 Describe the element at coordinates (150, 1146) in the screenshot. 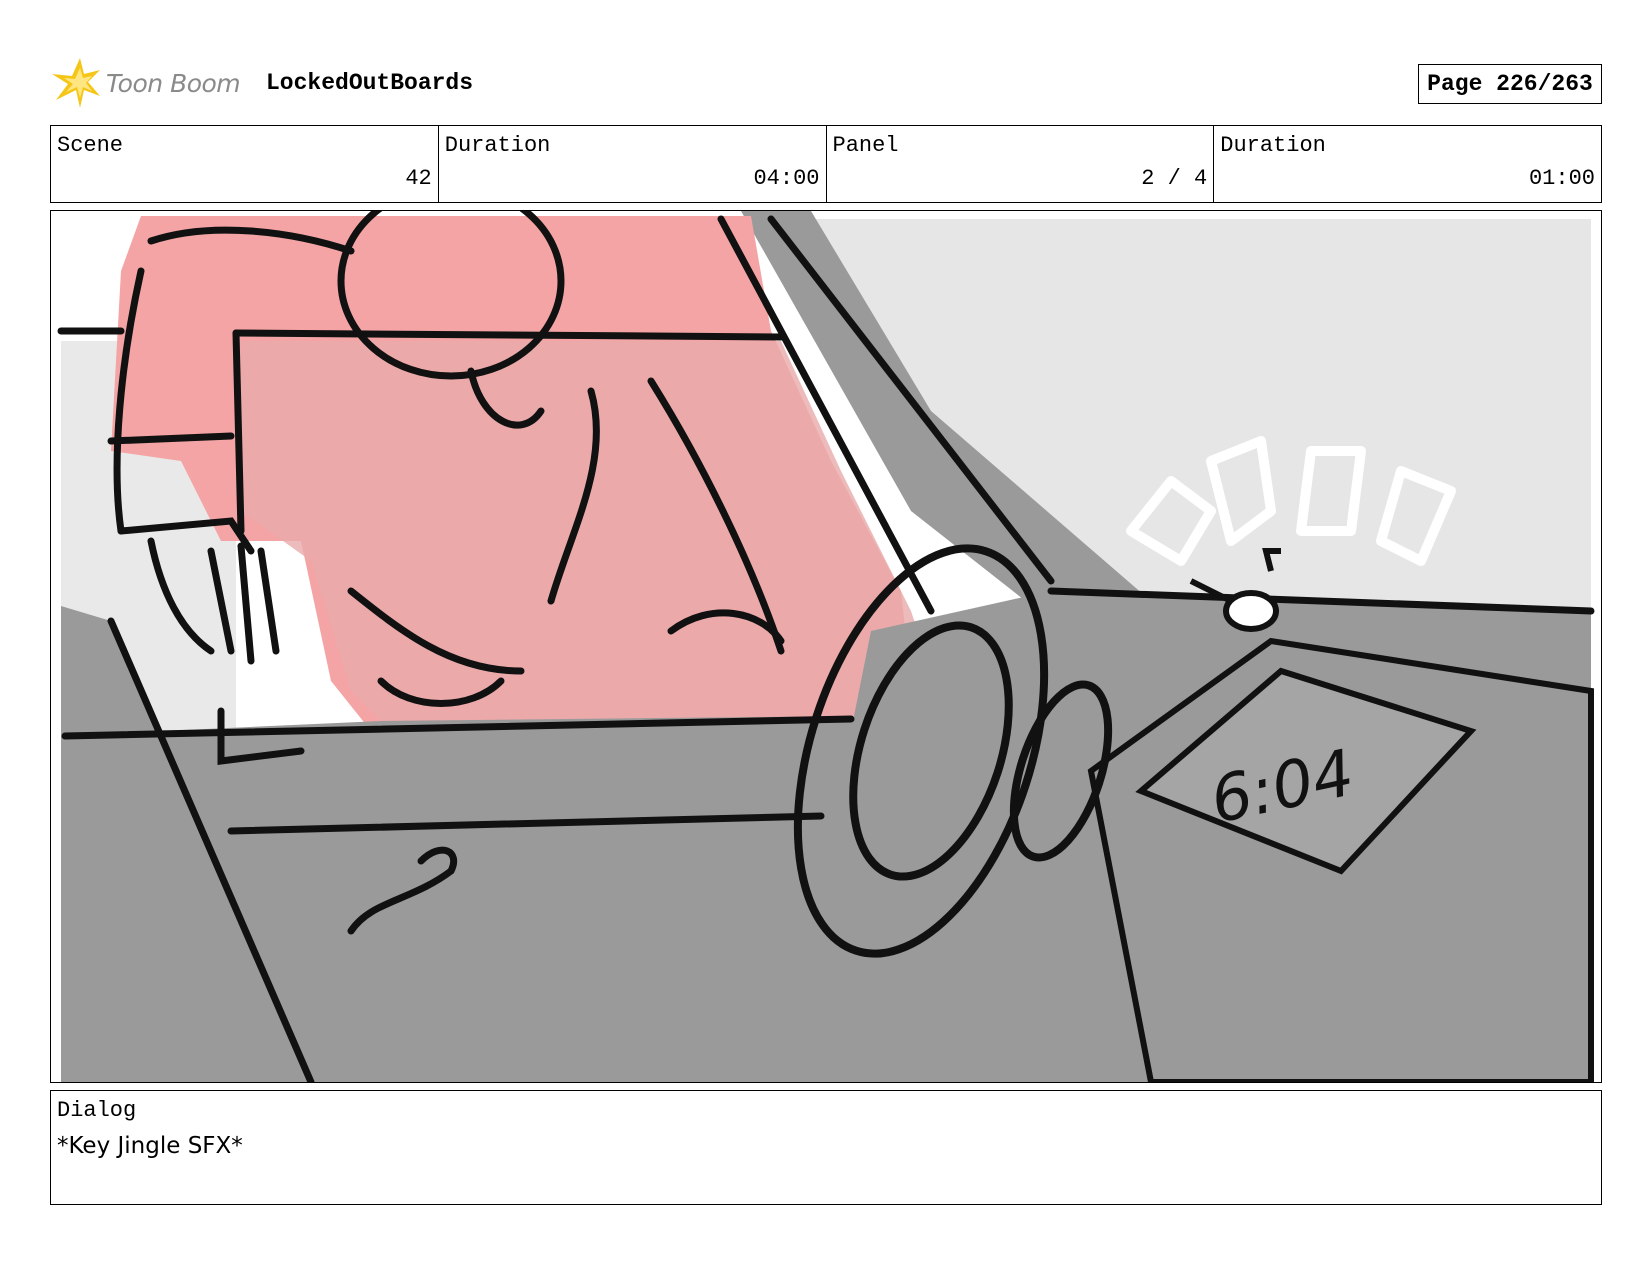

I see `dialog-text: *Key Jingle SFX*` at that location.